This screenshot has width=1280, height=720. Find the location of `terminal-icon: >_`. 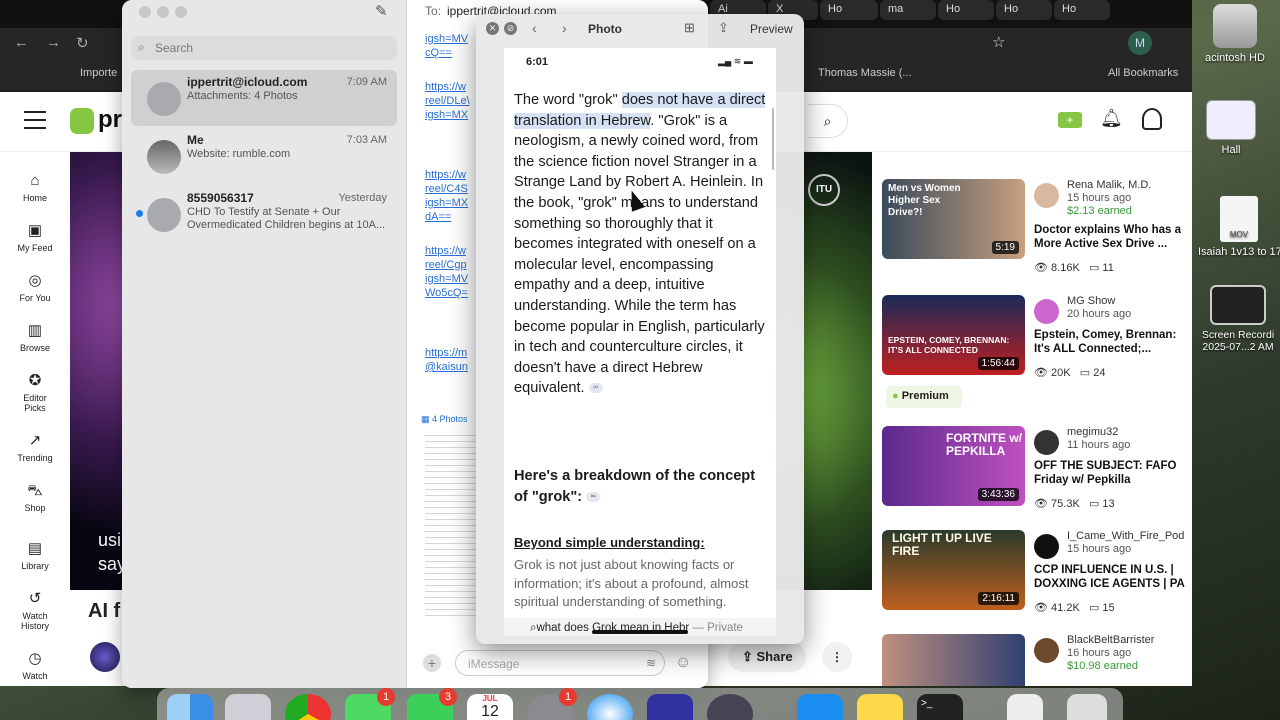

terminal-icon: >_ is located at coordinates (940, 707).